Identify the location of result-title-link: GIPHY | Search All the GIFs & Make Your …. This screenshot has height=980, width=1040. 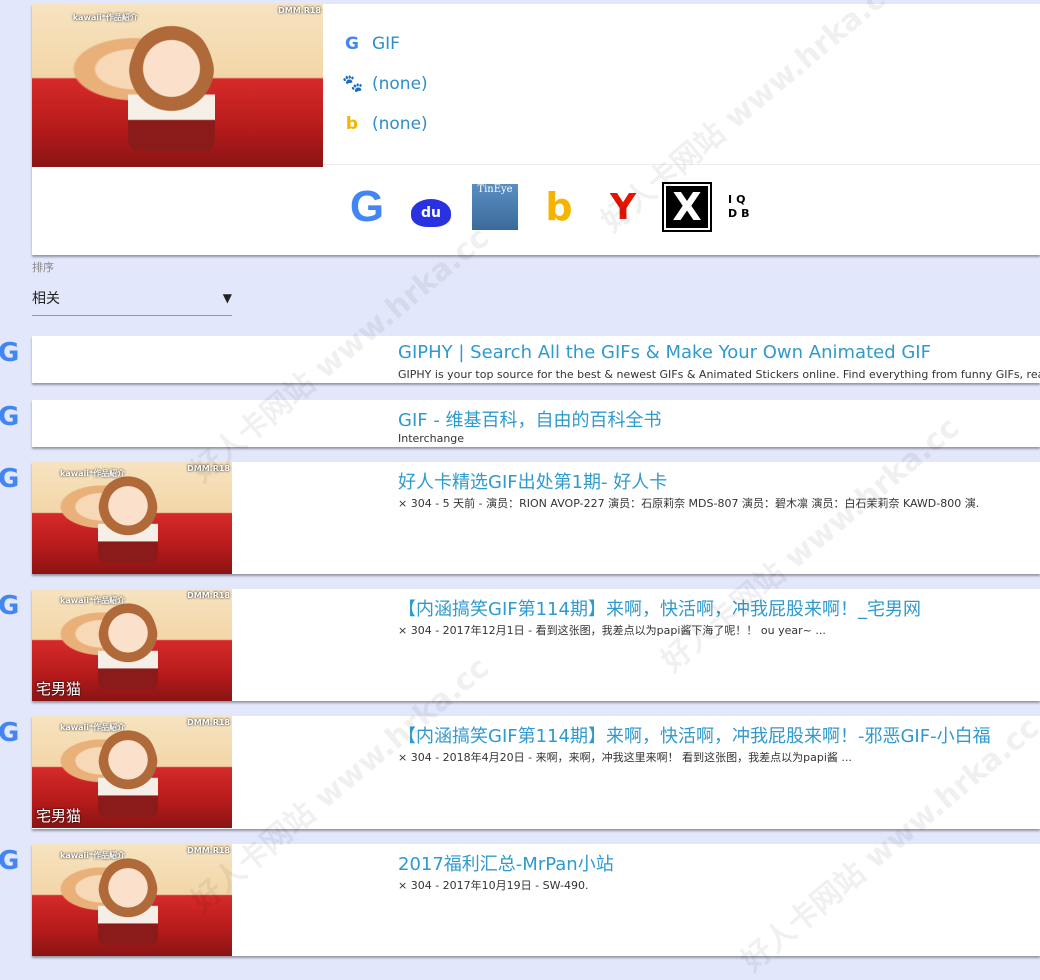
(664, 352).